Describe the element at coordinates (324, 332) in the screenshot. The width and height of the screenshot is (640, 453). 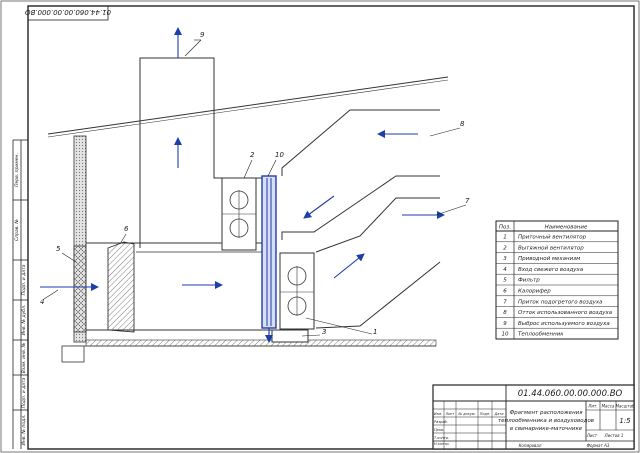
I see `callout-3: 3` at that location.